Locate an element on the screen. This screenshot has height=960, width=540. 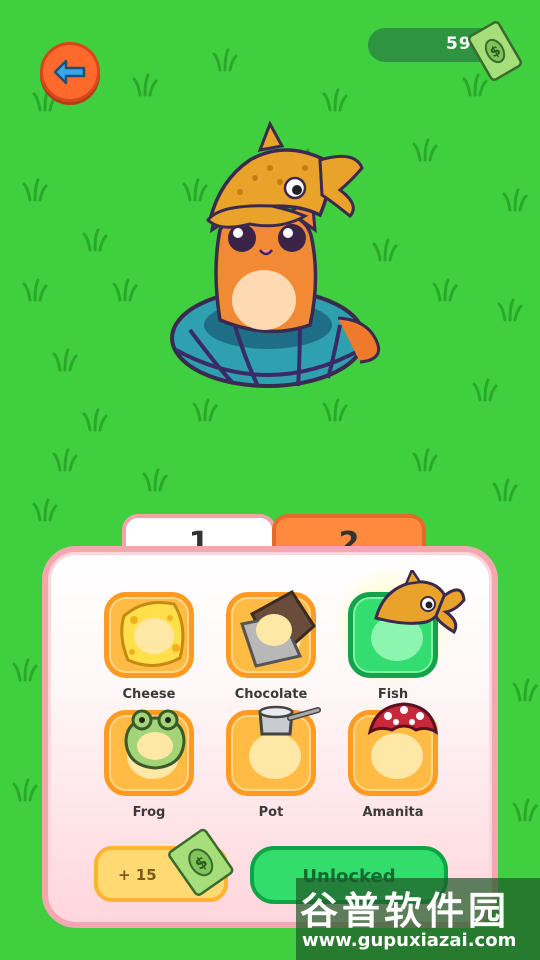
item-amanita: Amanita is located at coordinates (393, 765).